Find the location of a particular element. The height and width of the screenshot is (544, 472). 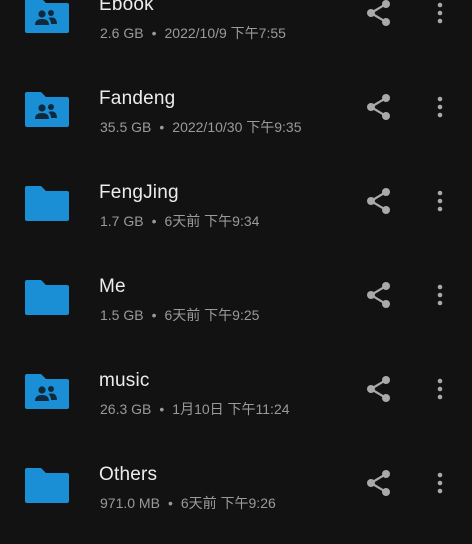

folder-meta: 35.5 GB • 2022/10/30 下午9:35 is located at coordinates (201, 127).